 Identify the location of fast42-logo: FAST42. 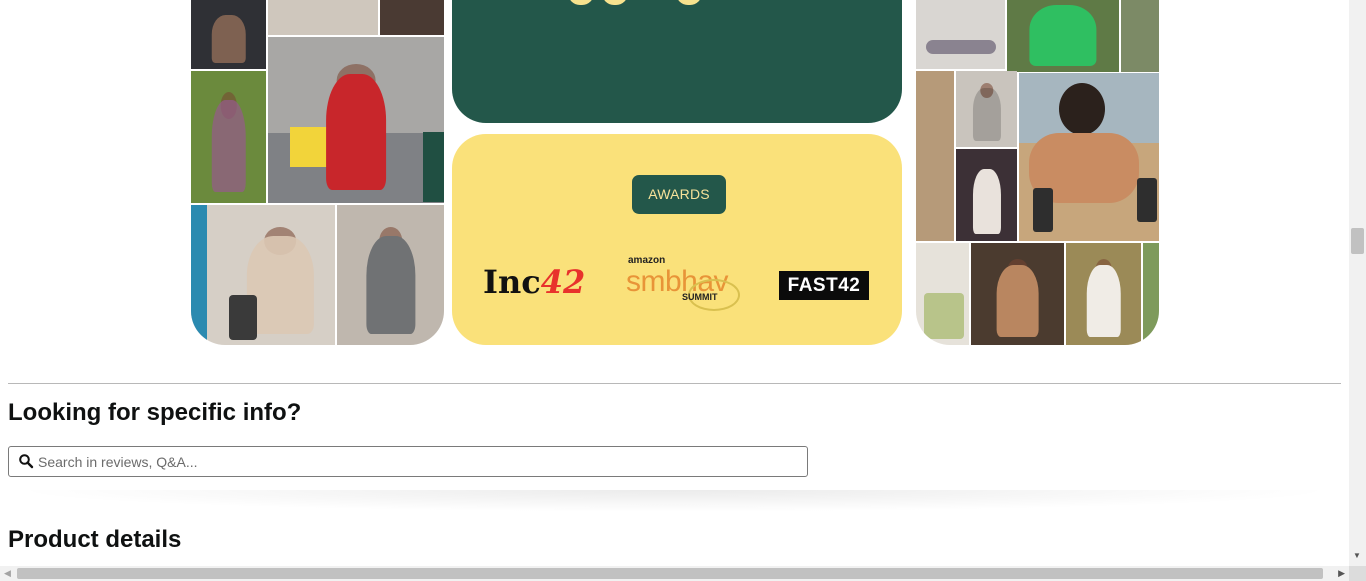
(824, 285).